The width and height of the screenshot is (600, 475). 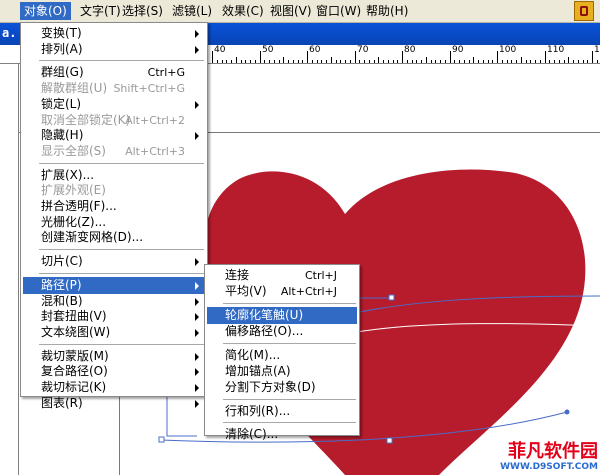 What do you see at coordinates (270, 387) in the screenshot?
I see `path-menu-item-label: 分割下方对象(D)` at bounding box center [270, 387].